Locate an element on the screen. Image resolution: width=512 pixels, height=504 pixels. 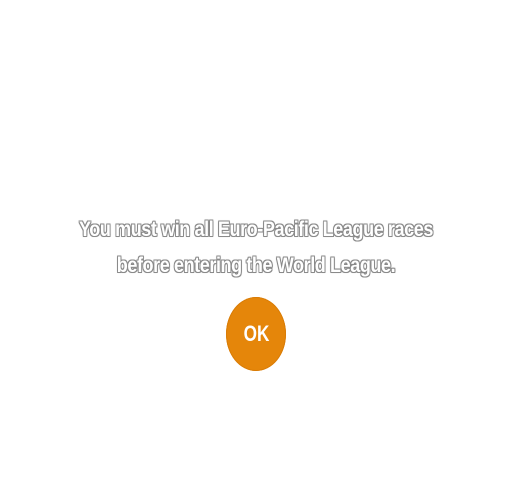
ok-button-label: OK is located at coordinates (256, 333).